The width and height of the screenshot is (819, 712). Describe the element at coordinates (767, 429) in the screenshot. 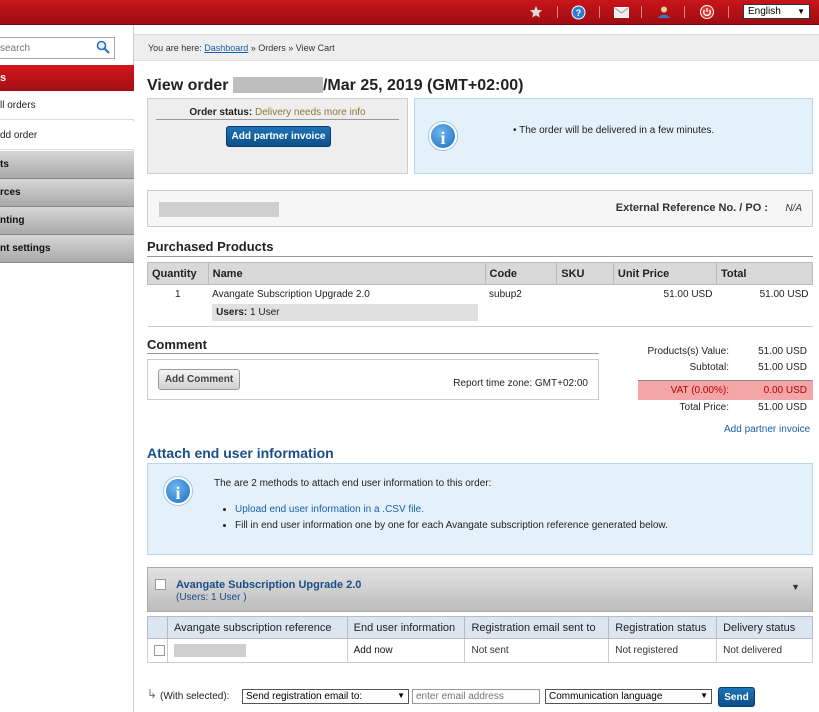

I see `add-partner-invoice-link: Add partner invoice` at that location.